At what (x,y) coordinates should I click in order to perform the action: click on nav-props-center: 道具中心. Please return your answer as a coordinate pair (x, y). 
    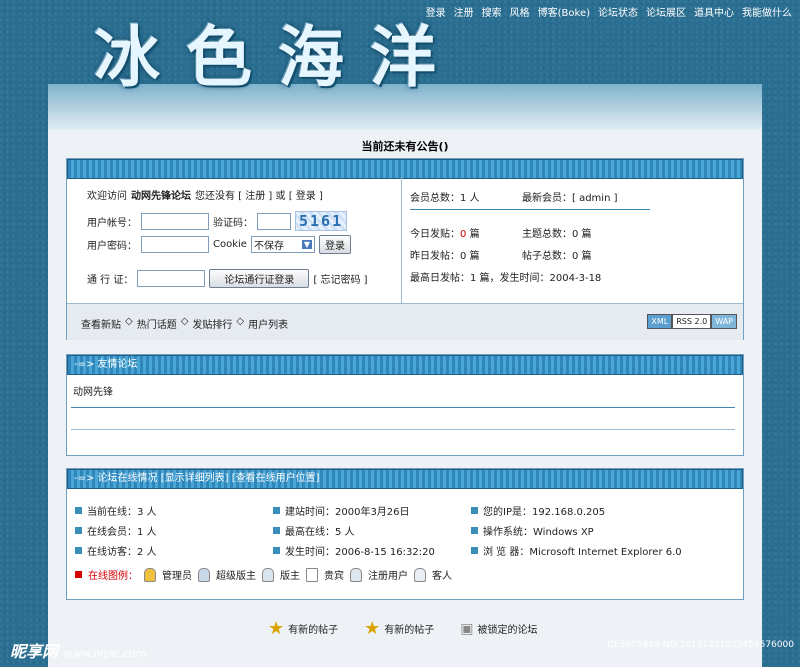
    Looking at the image, I should click on (714, 11).